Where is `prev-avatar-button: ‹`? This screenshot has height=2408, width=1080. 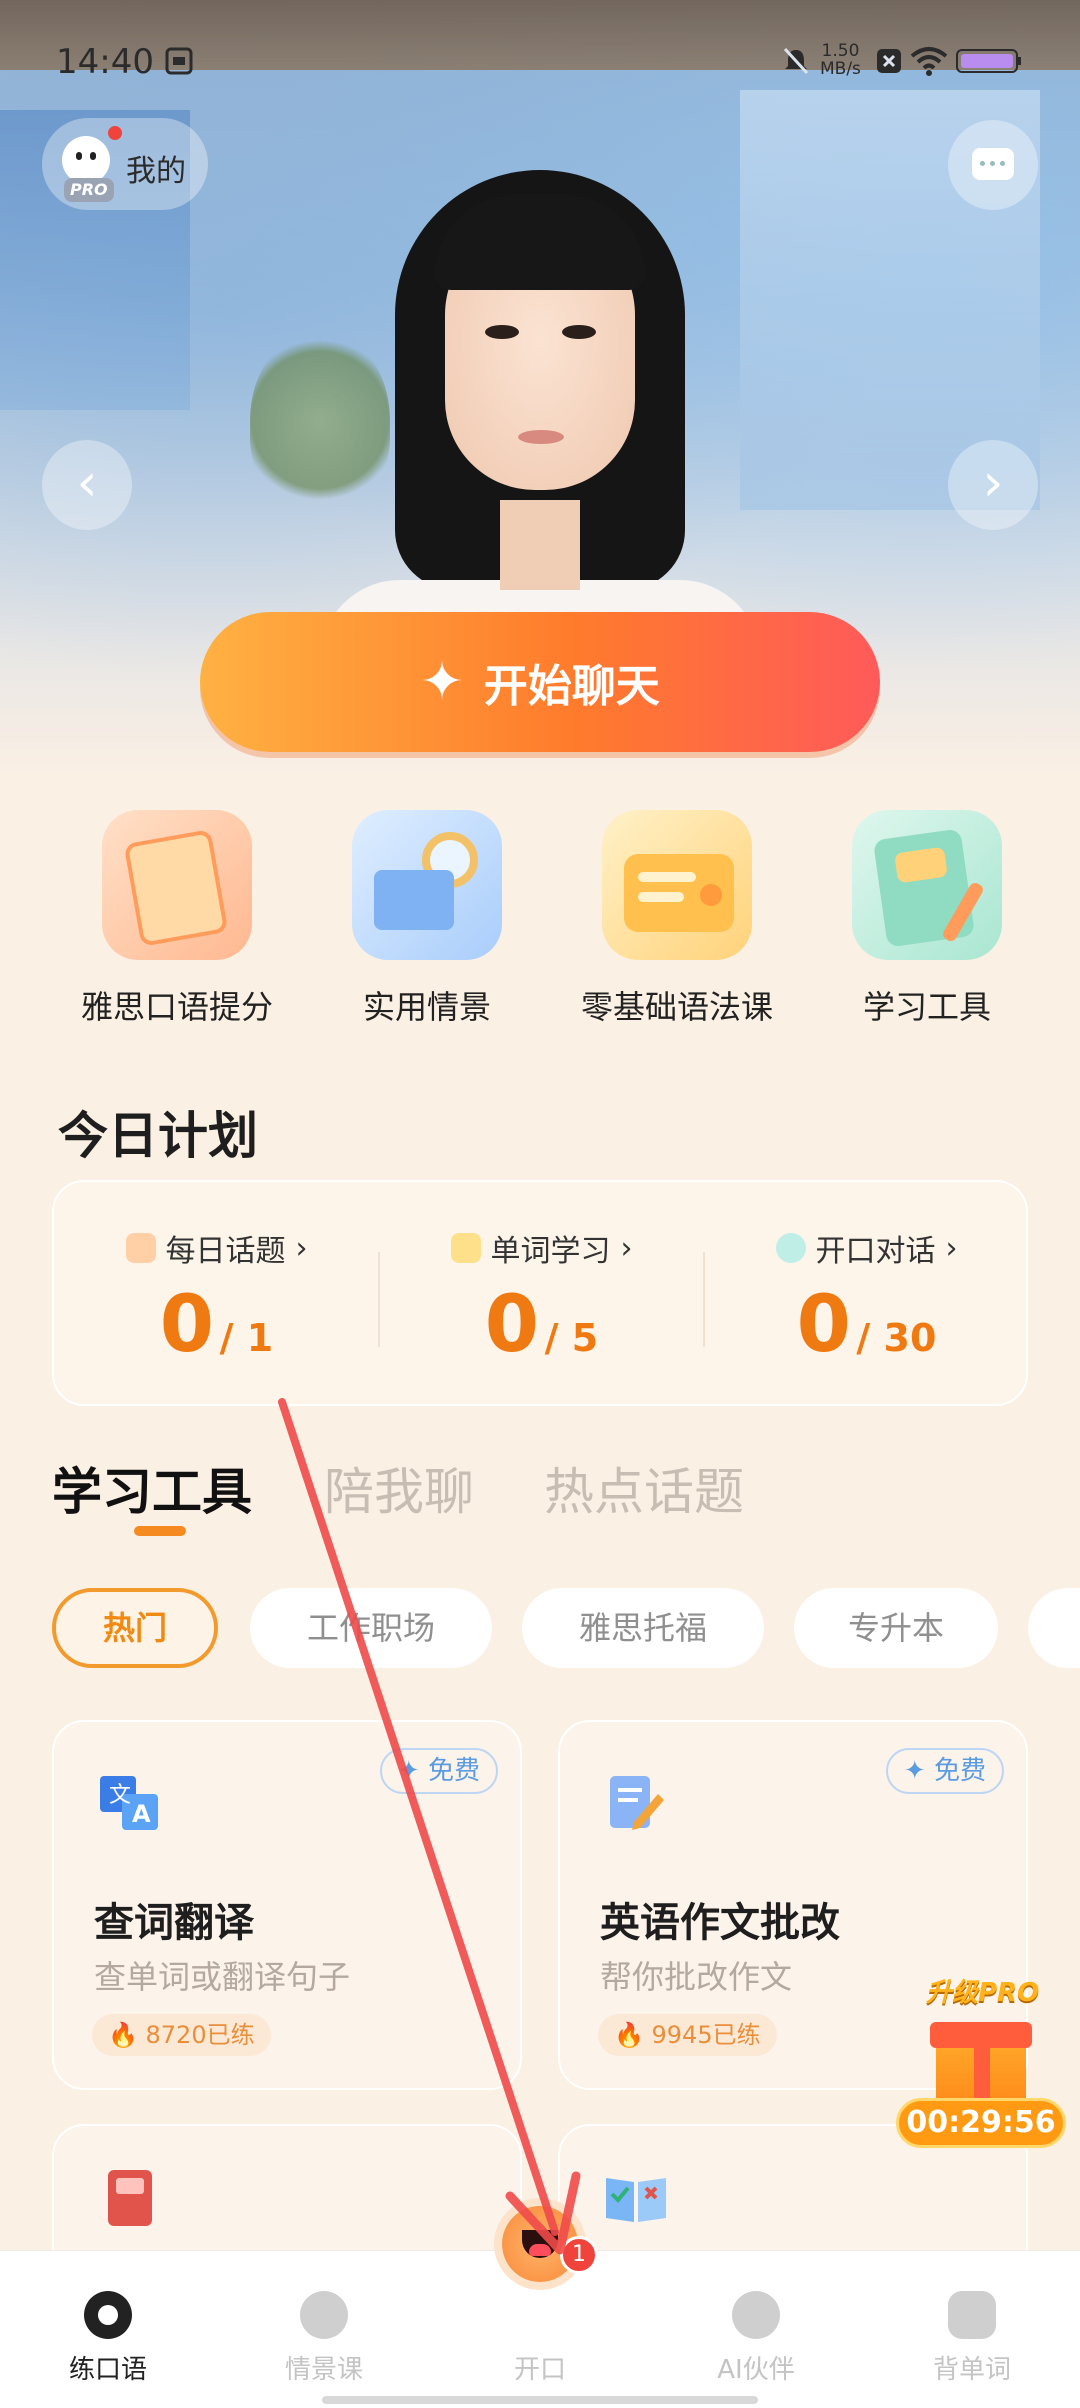 prev-avatar-button: ‹ is located at coordinates (87, 485).